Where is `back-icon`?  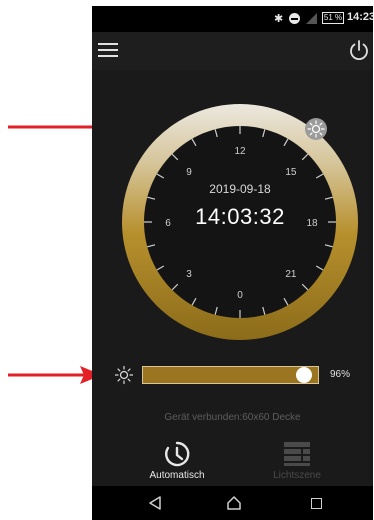
back-icon is located at coordinates (155, 503).